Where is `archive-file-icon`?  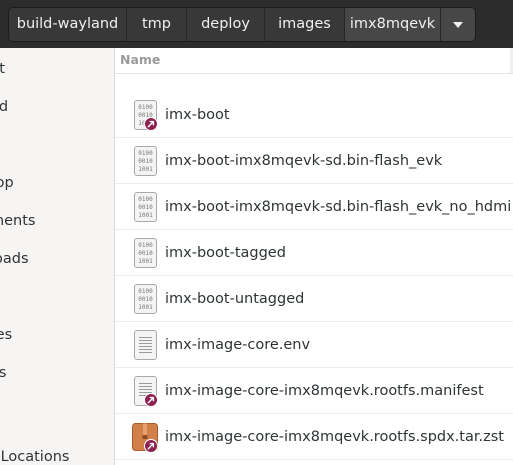 archive-file-icon is located at coordinates (145, 438).